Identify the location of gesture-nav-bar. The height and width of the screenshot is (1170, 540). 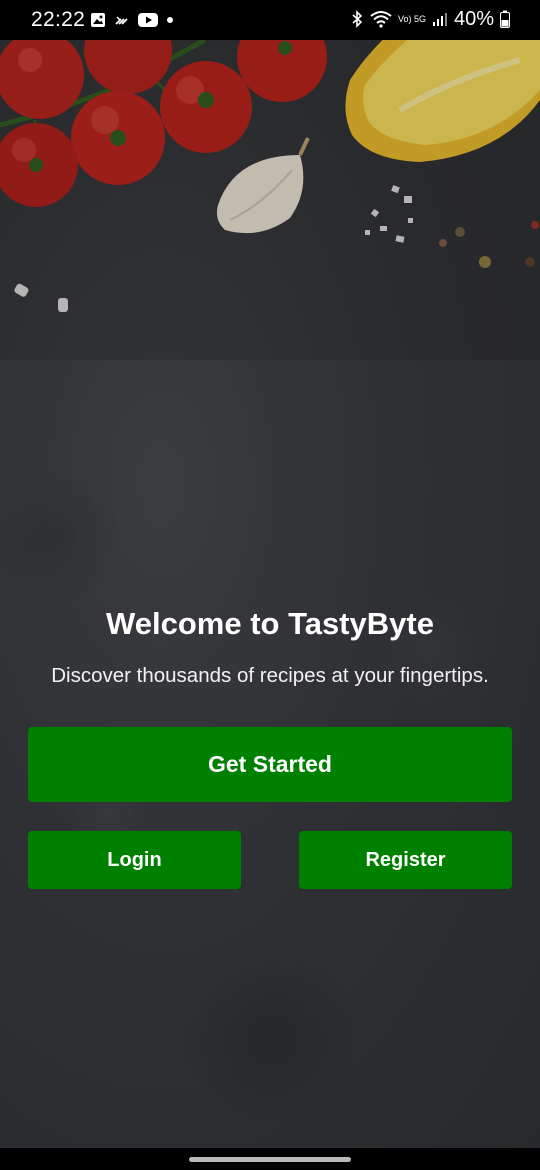
(270, 1159).